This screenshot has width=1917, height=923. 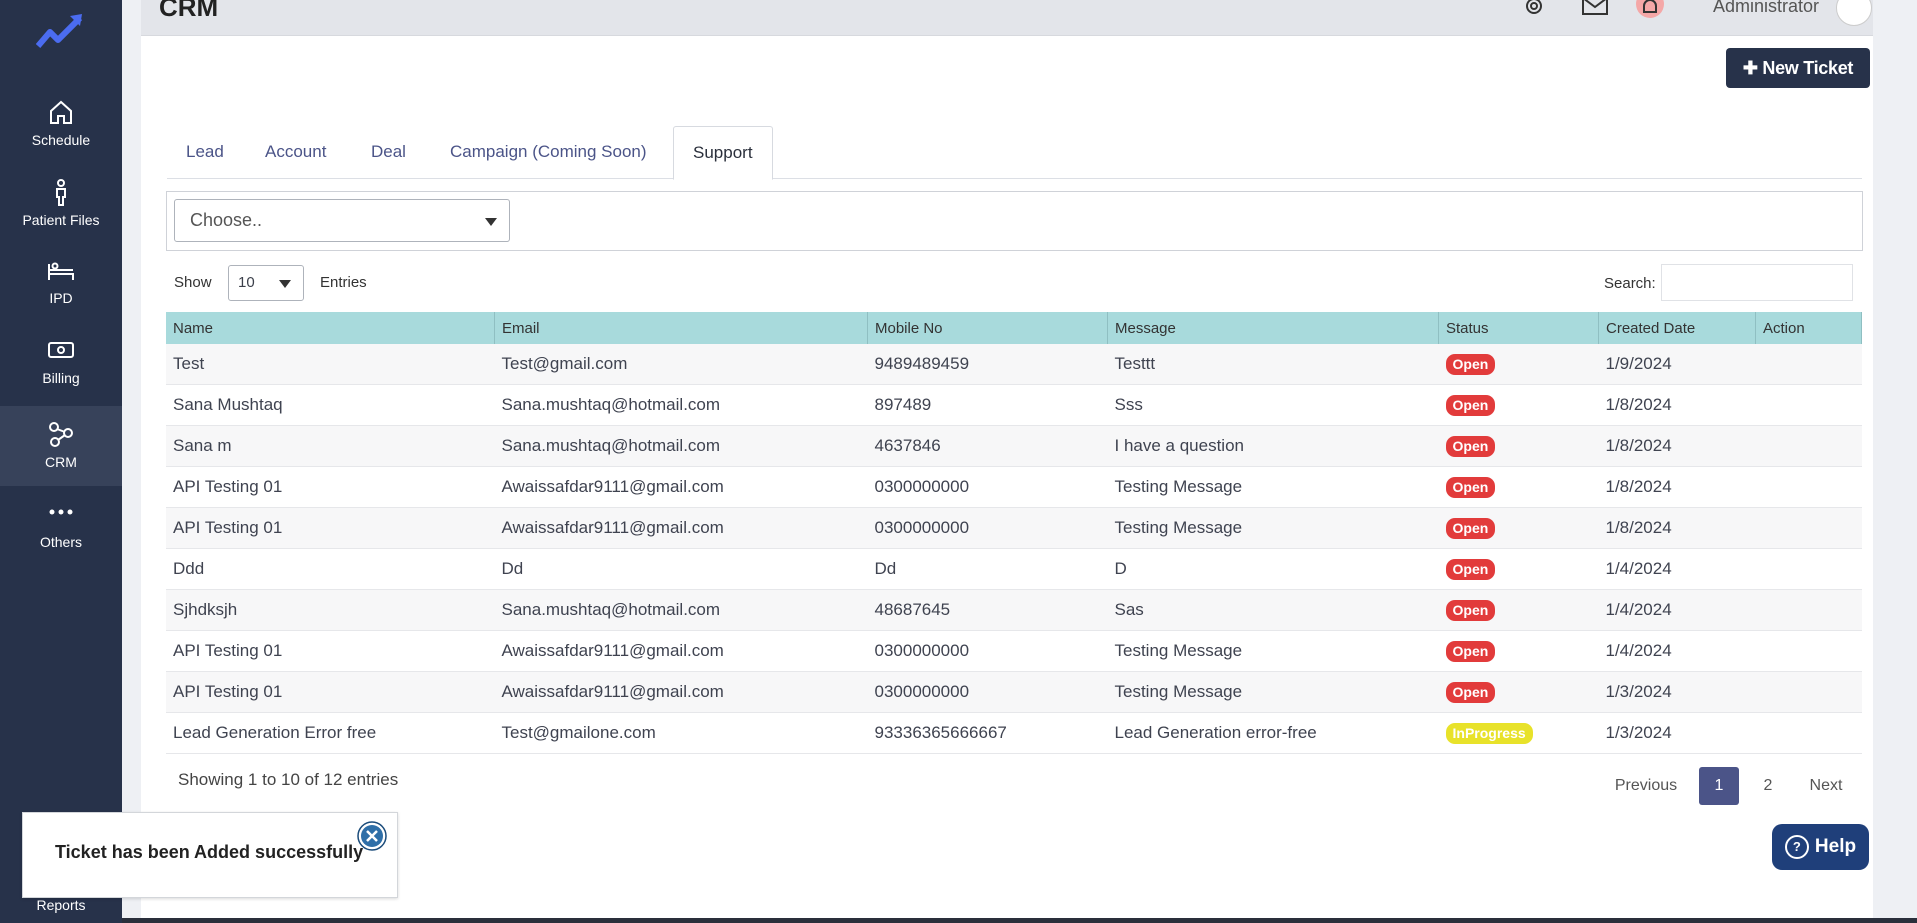 What do you see at coordinates (61, 905) in the screenshot?
I see `sidebar-item-reports: Reports` at bounding box center [61, 905].